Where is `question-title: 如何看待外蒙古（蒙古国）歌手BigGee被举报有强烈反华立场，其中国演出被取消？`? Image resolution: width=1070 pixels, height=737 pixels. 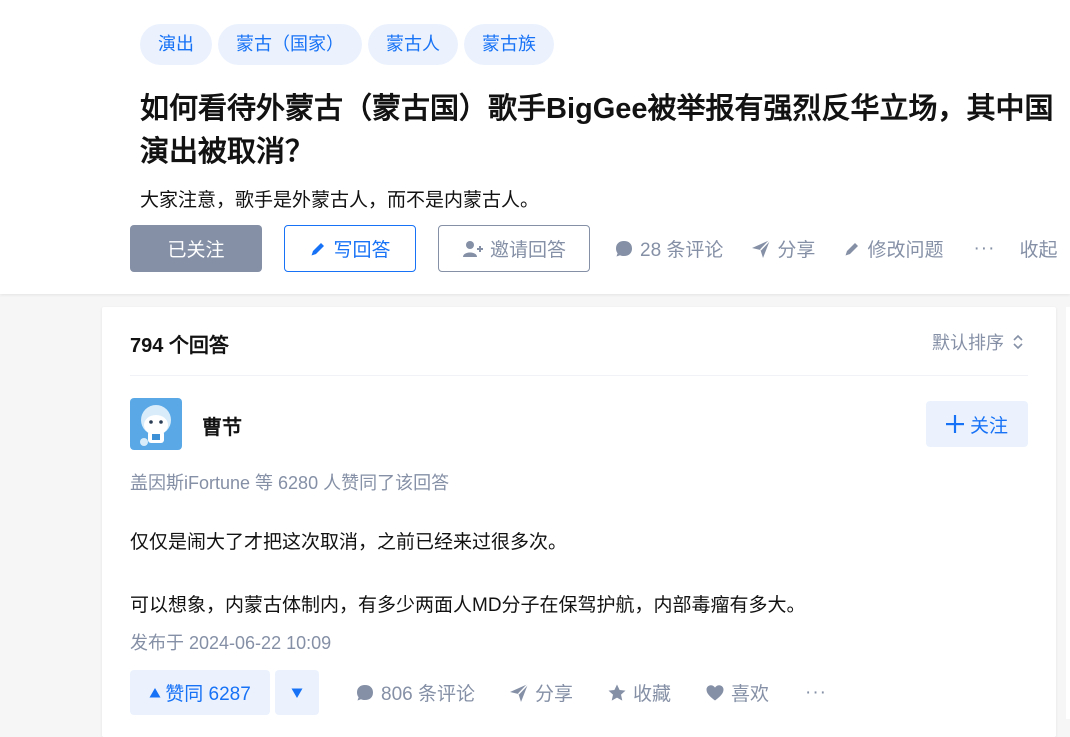
question-title: 如何看待外蒙古（蒙古国）歌手BigGee被举报有强烈反华立场，其中国演出被取消？ is located at coordinates (597, 130).